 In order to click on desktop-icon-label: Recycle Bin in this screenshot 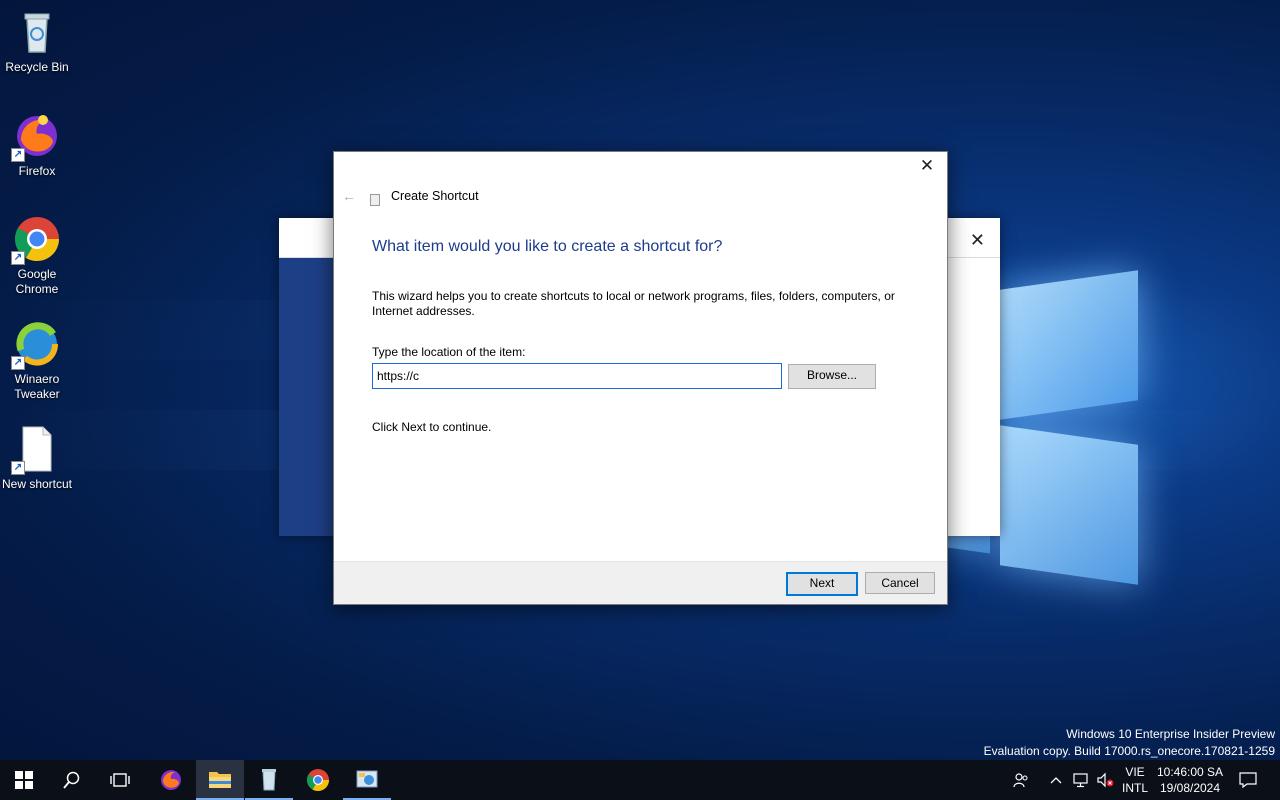, I will do `click(37, 67)`.